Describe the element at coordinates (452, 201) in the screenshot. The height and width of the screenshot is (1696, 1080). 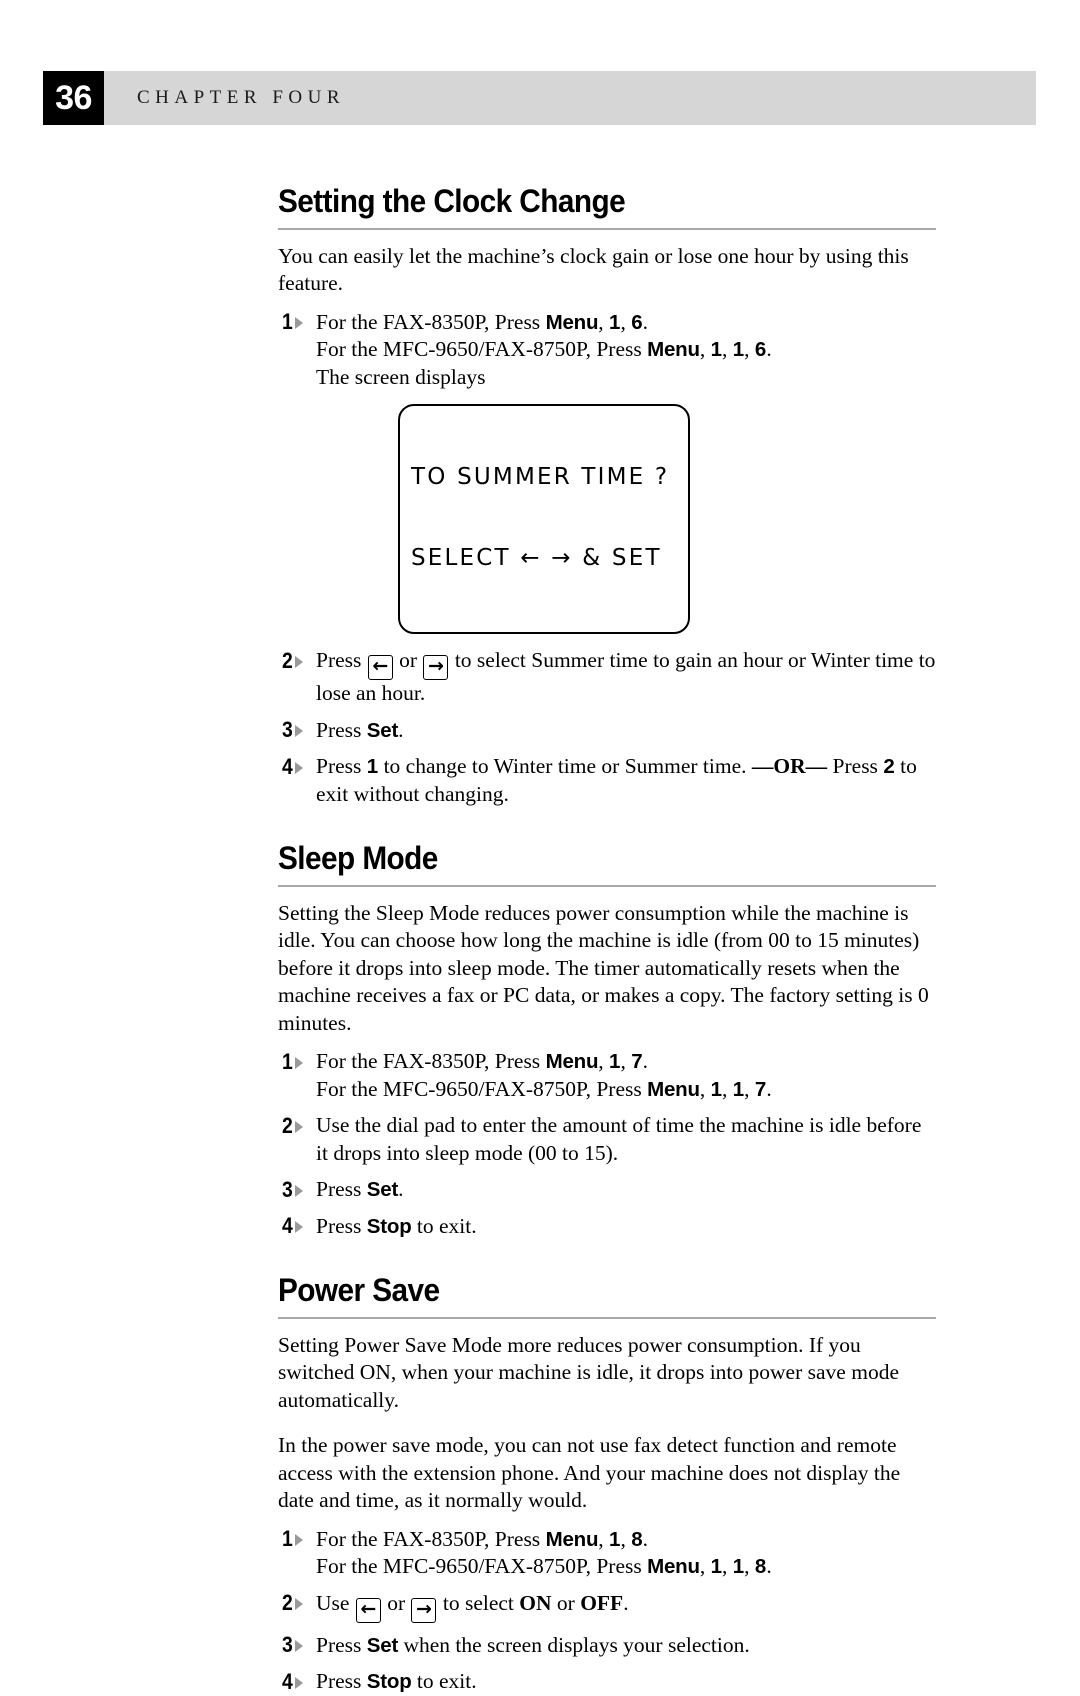
I see `section-heading-clock-change: Setting the Clock Change` at that location.